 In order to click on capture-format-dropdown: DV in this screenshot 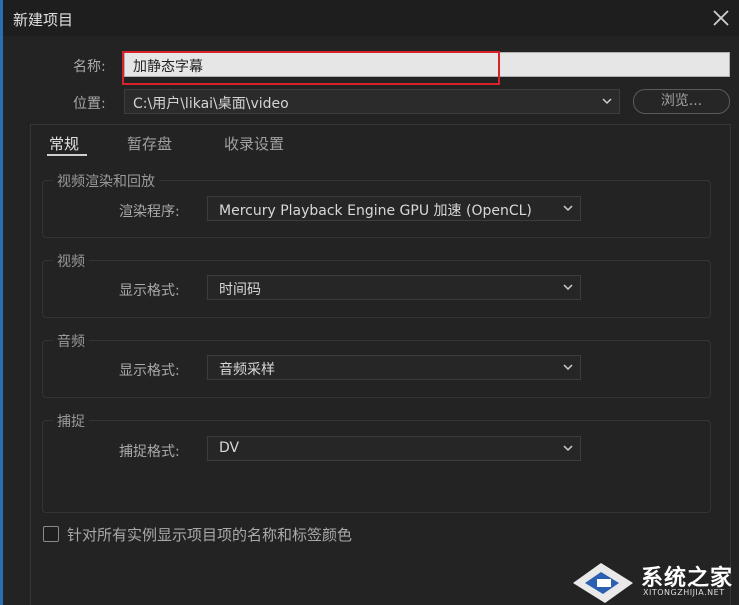, I will do `click(394, 448)`.